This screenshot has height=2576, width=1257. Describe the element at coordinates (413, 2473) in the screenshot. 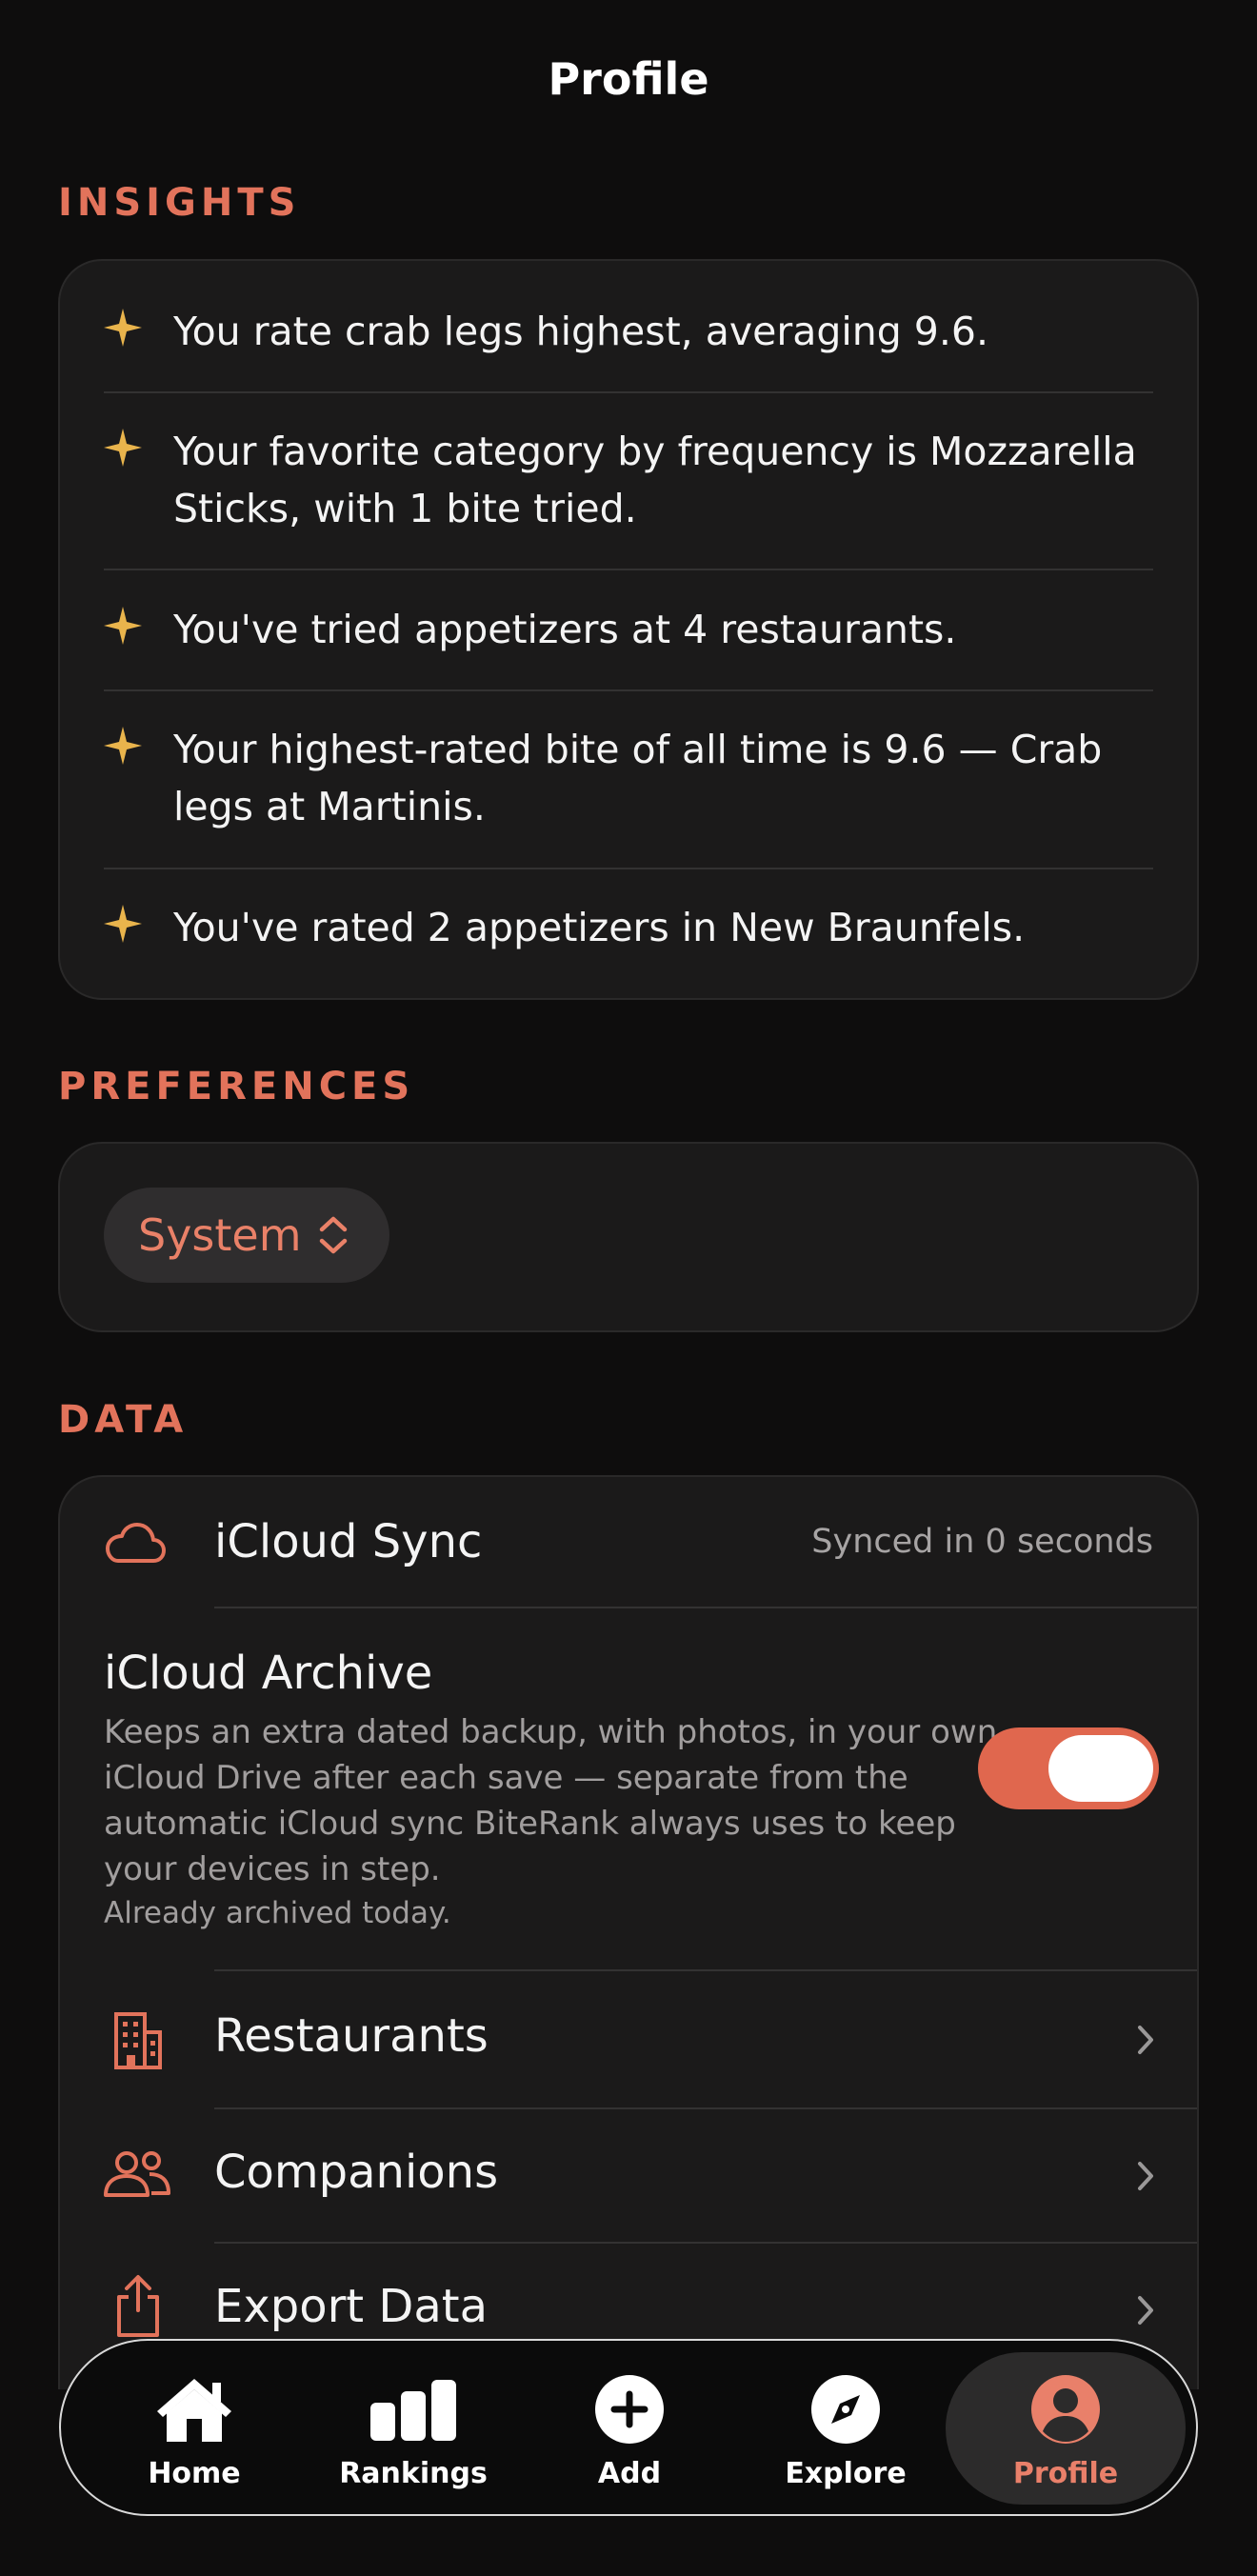

I see `tab-label: Rankings` at that location.